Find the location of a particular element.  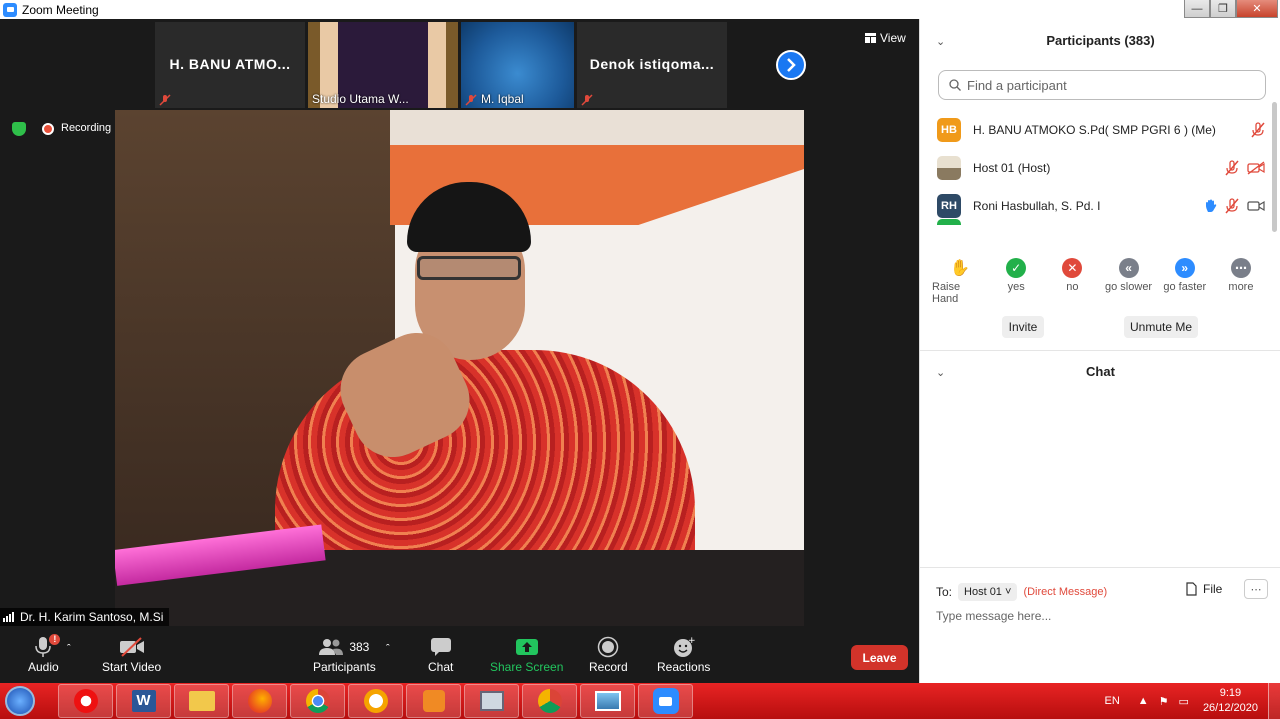

alert-badge-icon: ! is located at coordinates (55, 639).